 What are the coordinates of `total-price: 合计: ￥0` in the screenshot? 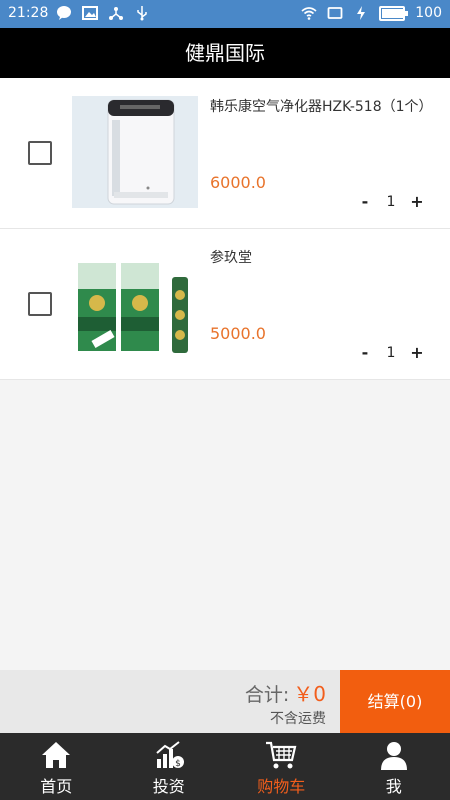 It's located at (285, 692).